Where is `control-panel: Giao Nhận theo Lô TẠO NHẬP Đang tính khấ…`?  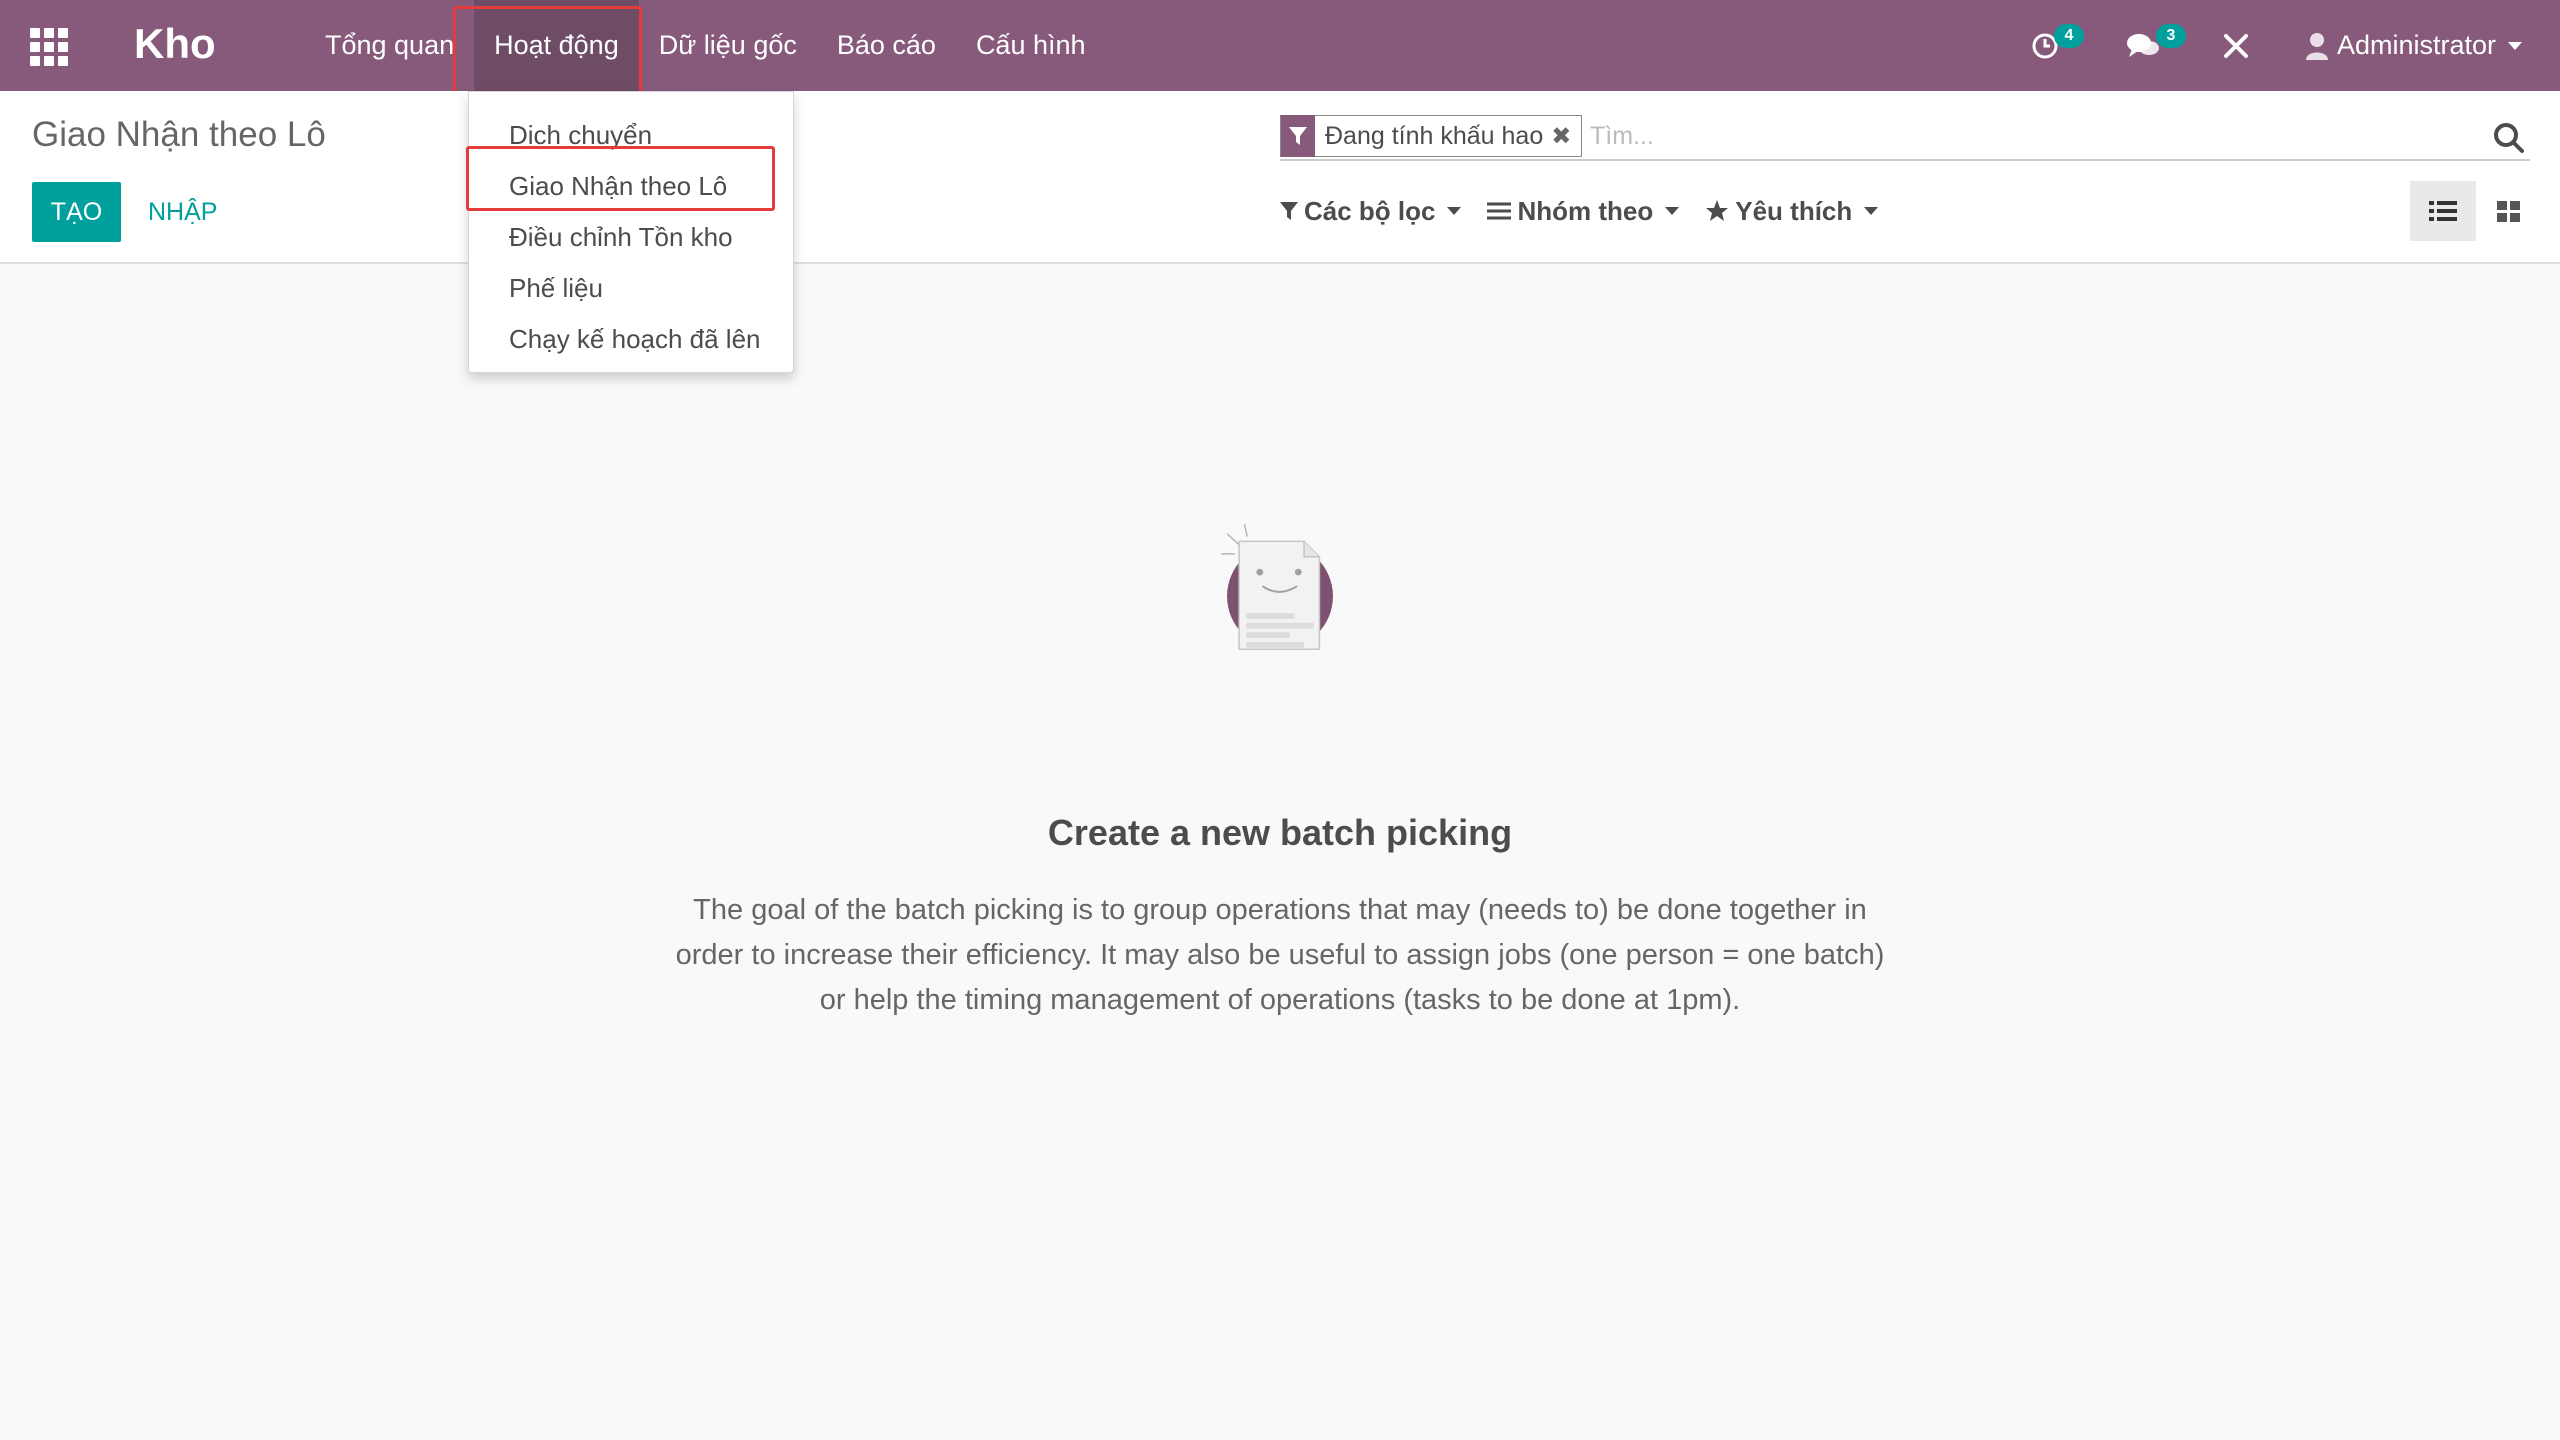
control-panel: Giao Nhận theo Lô TẠO NHẬP Đang tính khấ… is located at coordinates (1280, 177).